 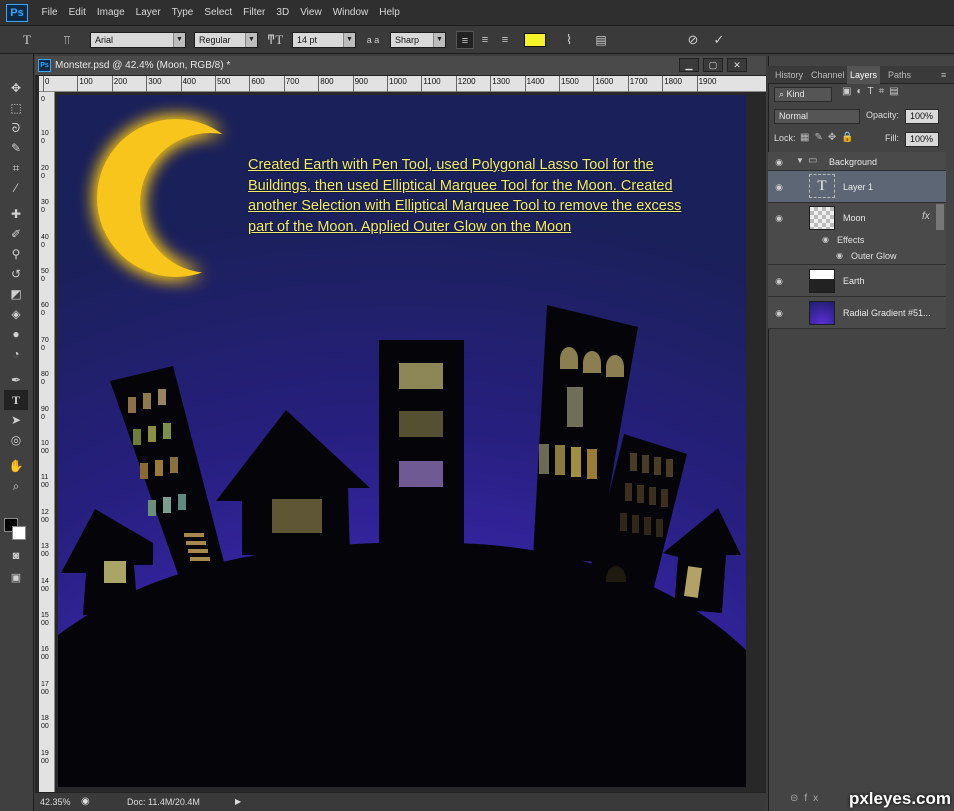 I want to click on lock-icons: ▦✎✥🔒, so click(x=829, y=137).